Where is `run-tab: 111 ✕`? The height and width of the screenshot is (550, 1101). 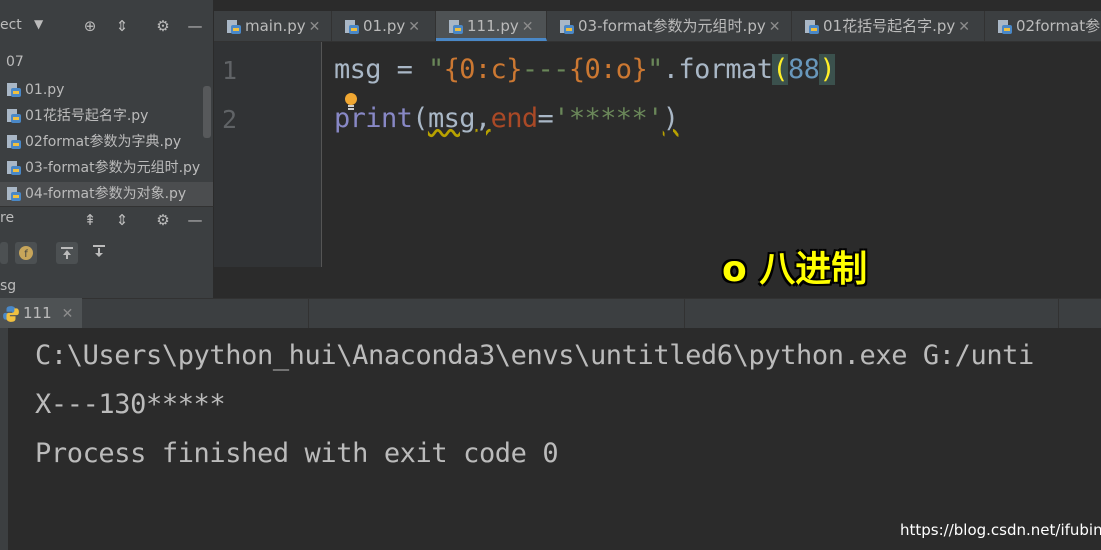
run-tab: 111 ✕ is located at coordinates (41, 313).